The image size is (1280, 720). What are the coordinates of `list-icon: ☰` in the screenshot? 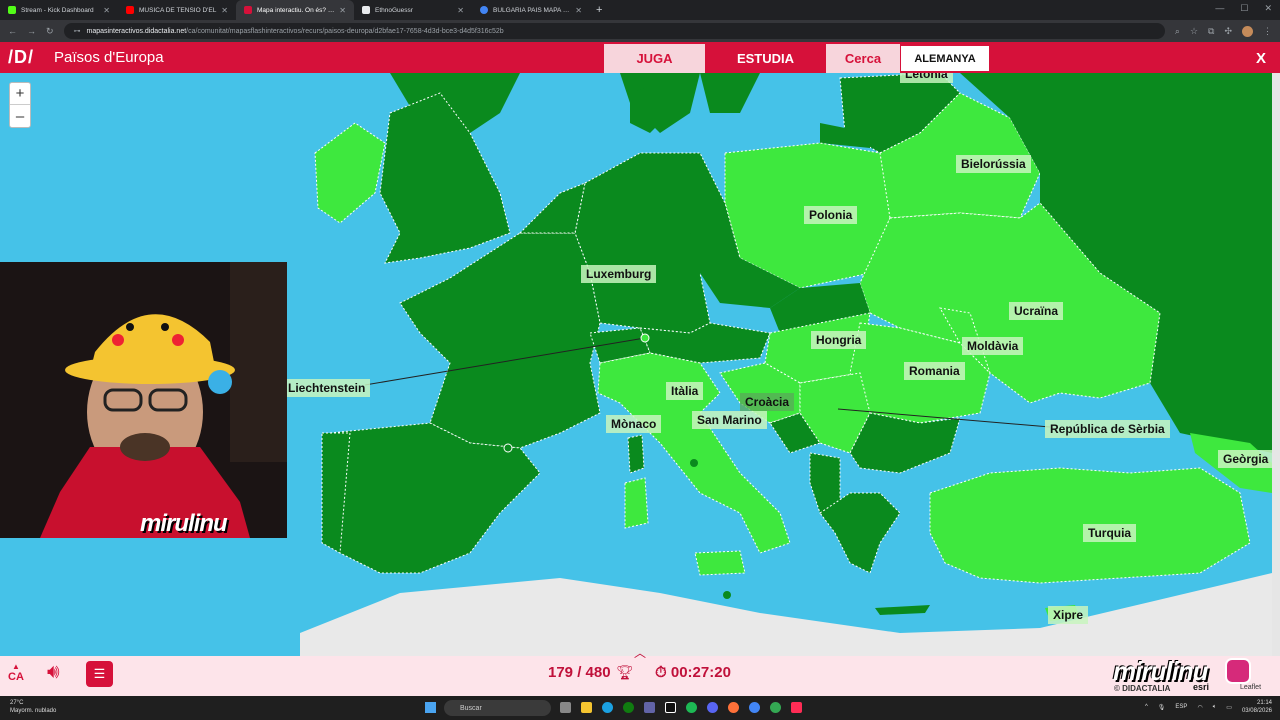 It's located at (99, 673).